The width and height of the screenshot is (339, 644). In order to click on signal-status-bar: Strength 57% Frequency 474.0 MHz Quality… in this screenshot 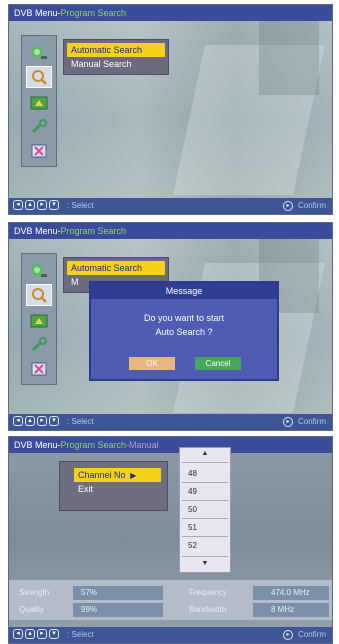, I will do `click(170, 600)`.